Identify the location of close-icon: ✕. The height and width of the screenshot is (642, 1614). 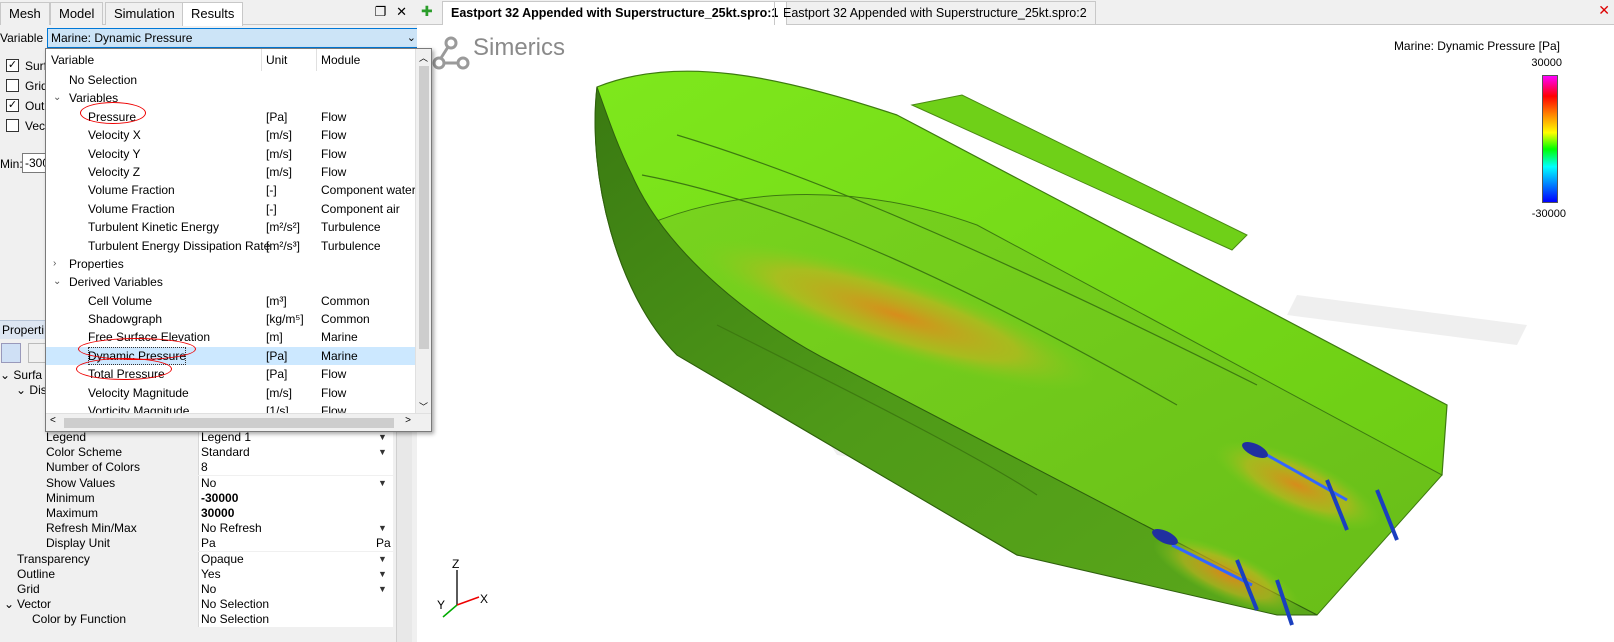
(406, 11).